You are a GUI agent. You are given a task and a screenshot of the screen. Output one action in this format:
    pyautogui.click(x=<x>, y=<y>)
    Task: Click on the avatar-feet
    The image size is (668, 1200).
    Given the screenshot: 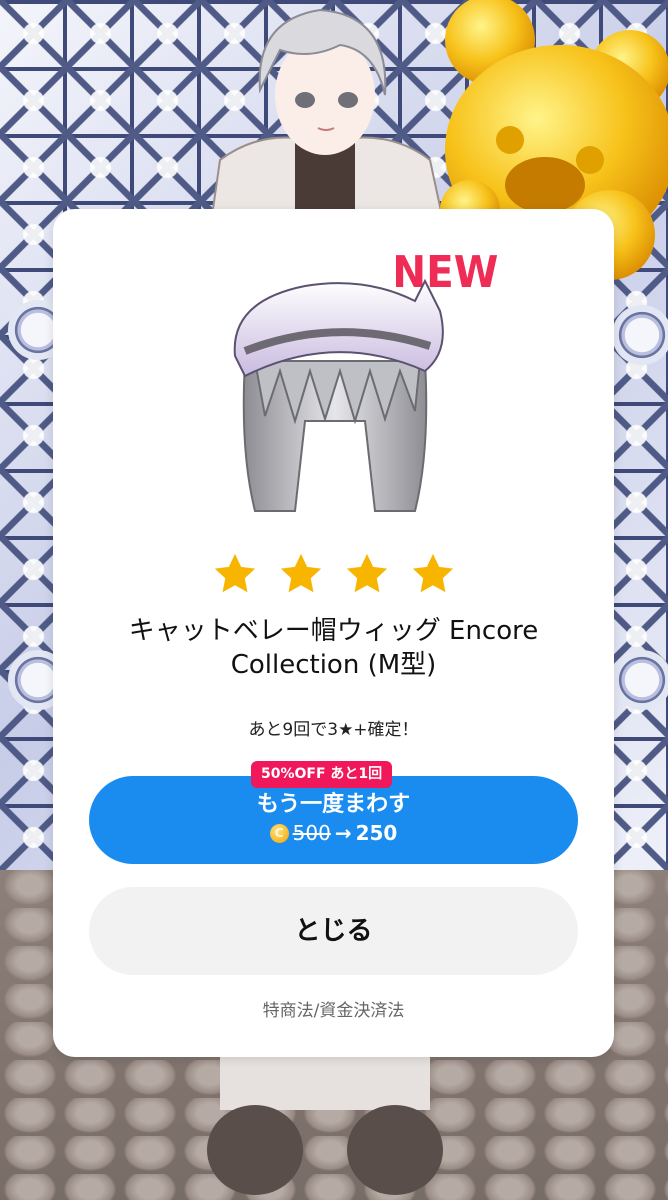 What is the action you would take?
    pyautogui.click(x=325, y=1117)
    